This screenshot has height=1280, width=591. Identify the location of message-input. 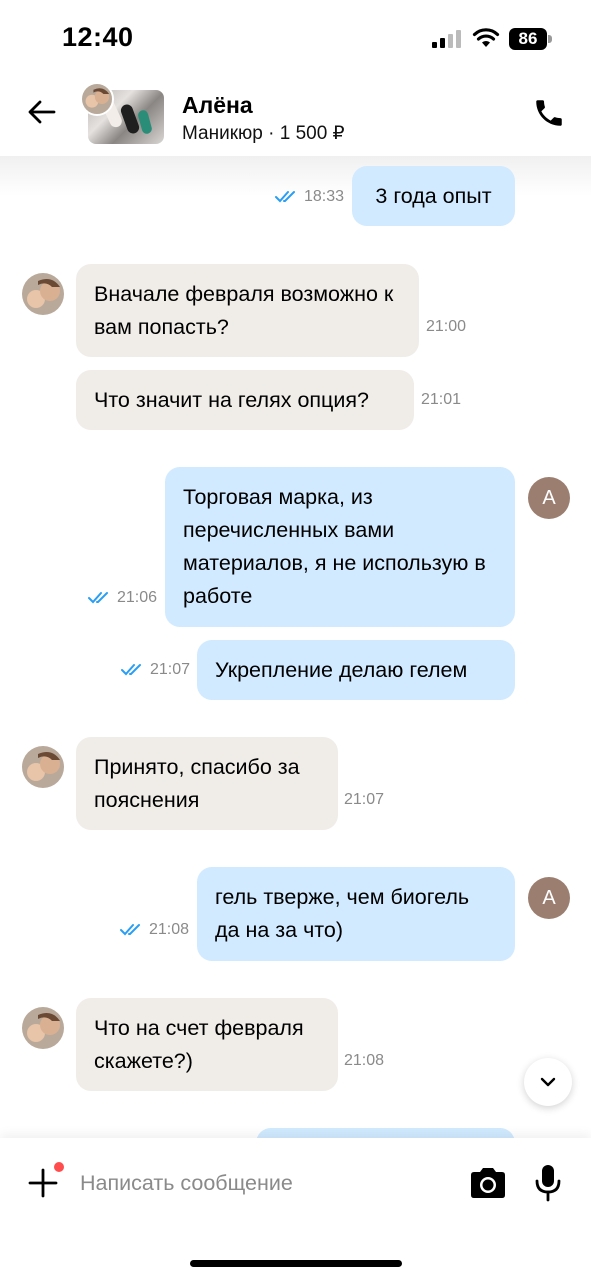
(265, 1183).